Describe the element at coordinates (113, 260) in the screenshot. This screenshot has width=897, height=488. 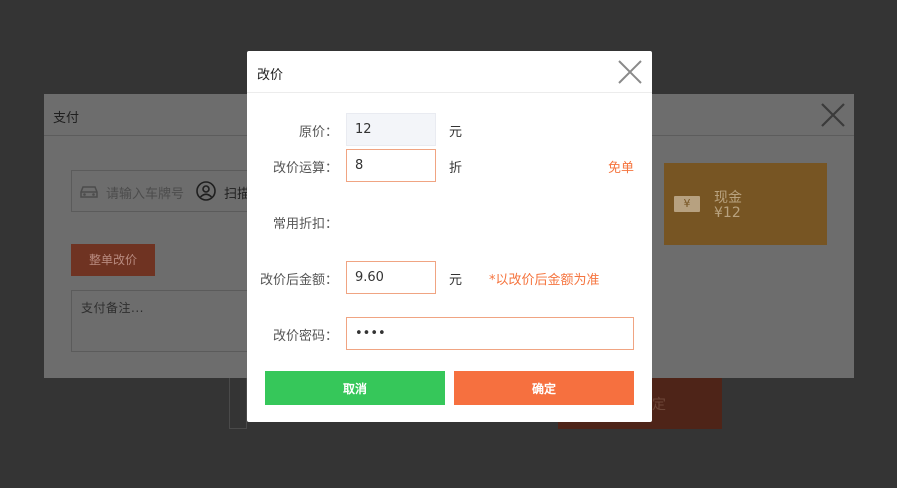
I see `whole-order-reprice-button: 整单改价` at that location.